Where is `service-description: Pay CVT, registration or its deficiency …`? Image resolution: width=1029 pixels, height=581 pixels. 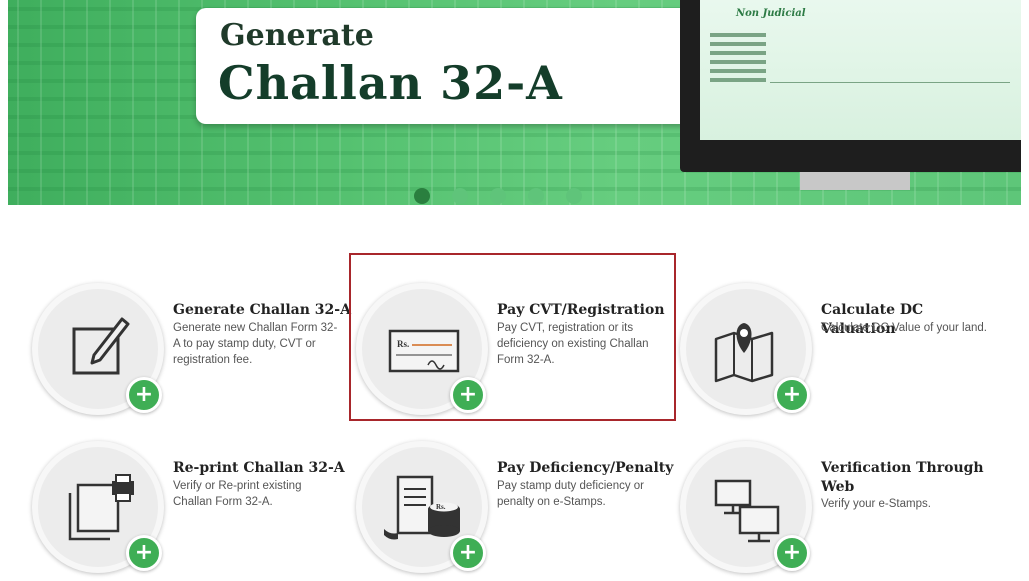 service-description: Pay CVT, registration or its deficiency … is located at coordinates (573, 344).